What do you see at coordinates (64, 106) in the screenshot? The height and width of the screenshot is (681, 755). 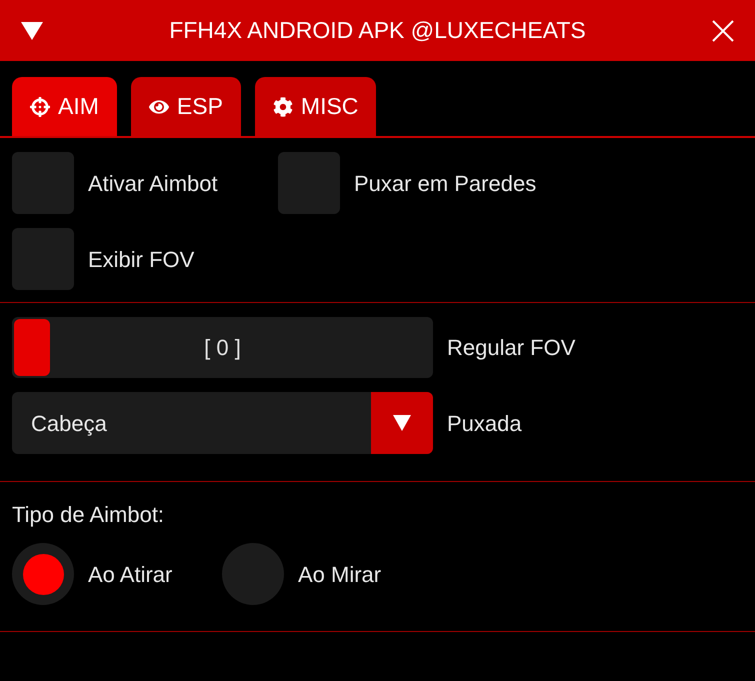 I see `tab: AIM` at bounding box center [64, 106].